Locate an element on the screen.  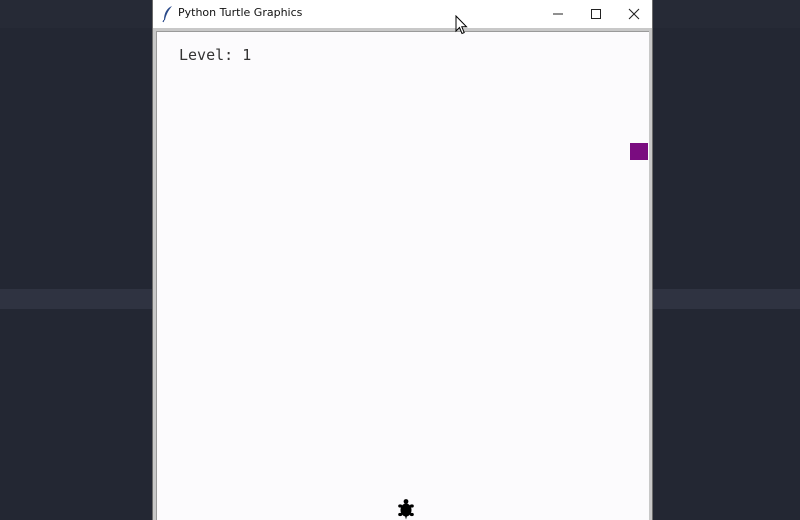
minimize-button is located at coordinates (558, 14).